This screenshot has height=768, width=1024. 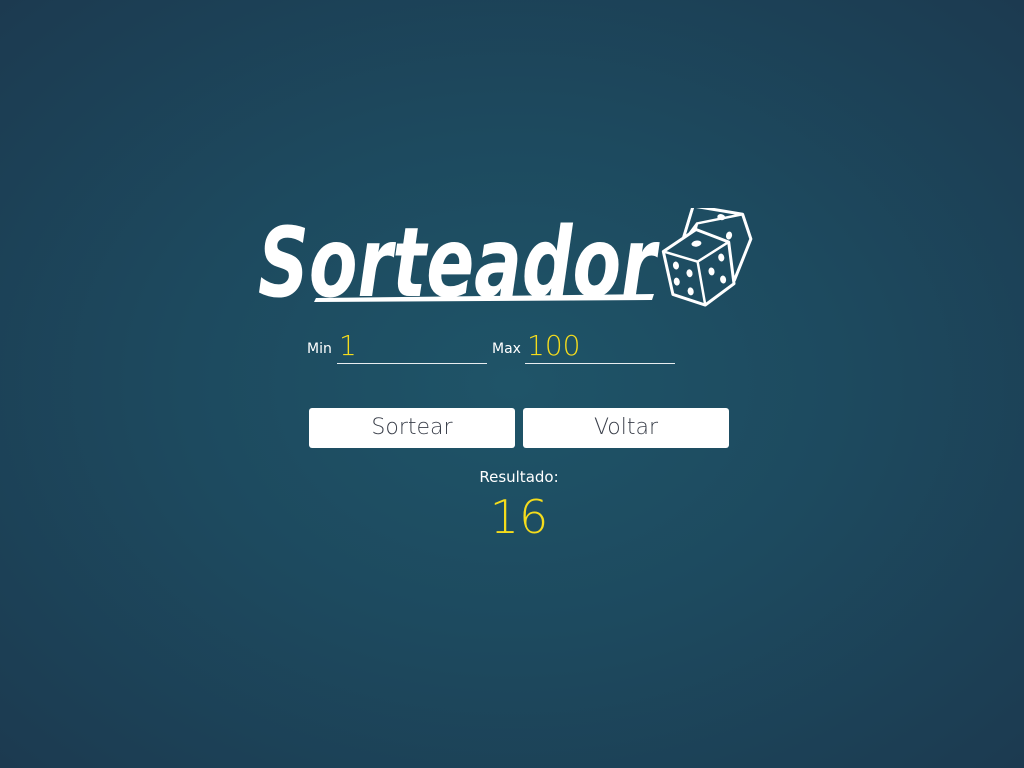 I want to click on dice-icon, so click(x=707, y=257).